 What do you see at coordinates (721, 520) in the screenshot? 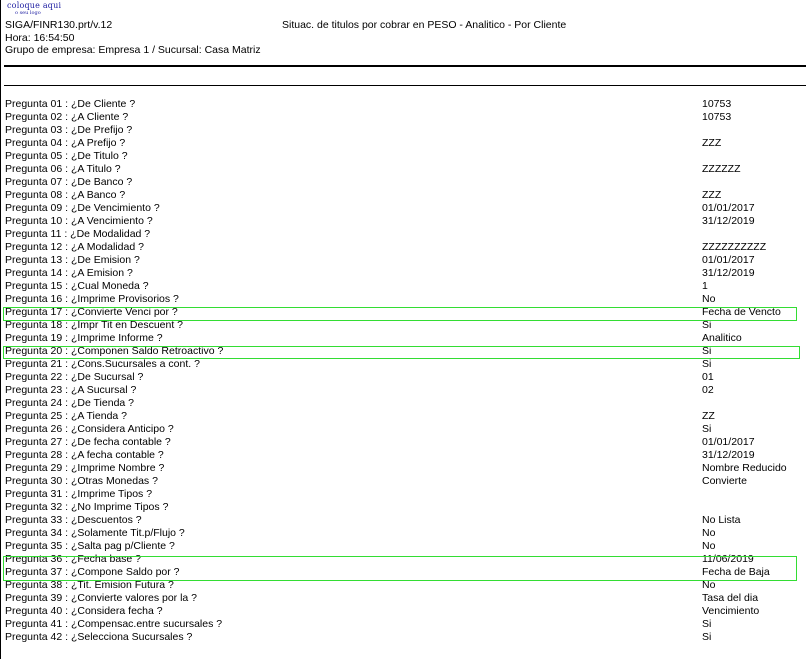
I see `parameter-value: No Lista` at bounding box center [721, 520].